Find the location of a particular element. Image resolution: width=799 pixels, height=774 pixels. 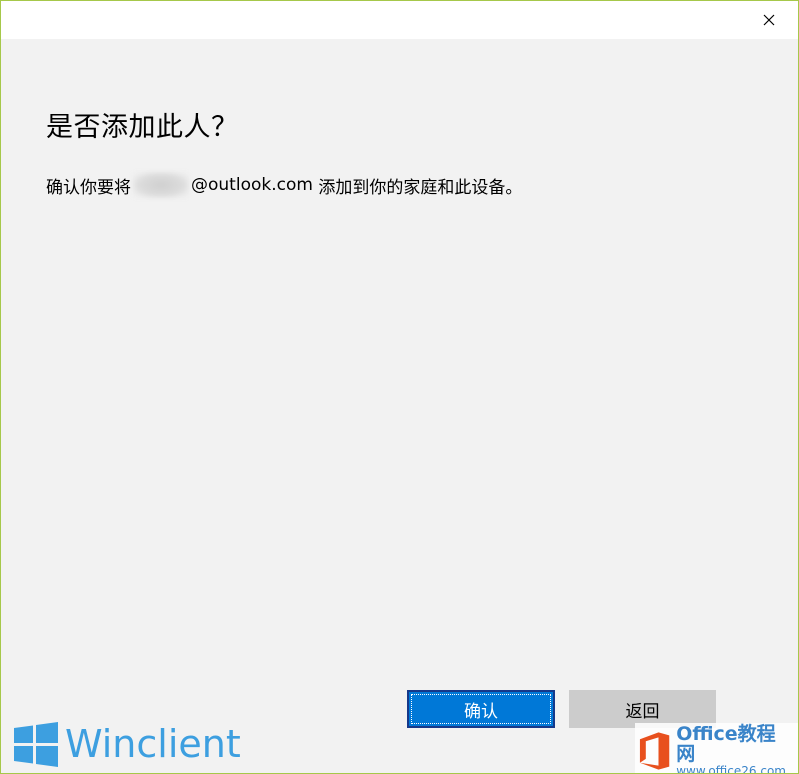

title-bar is located at coordinates (399, 20).